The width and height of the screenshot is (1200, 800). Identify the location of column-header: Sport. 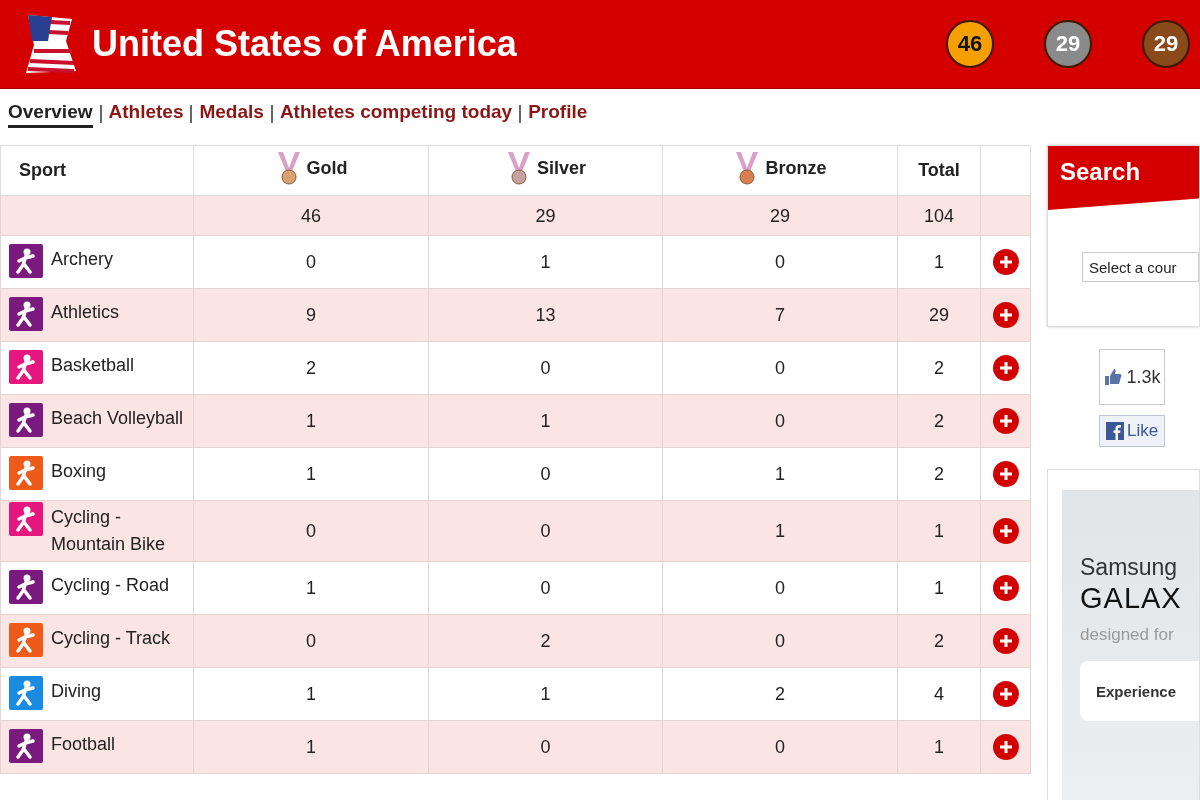
(97, 170).